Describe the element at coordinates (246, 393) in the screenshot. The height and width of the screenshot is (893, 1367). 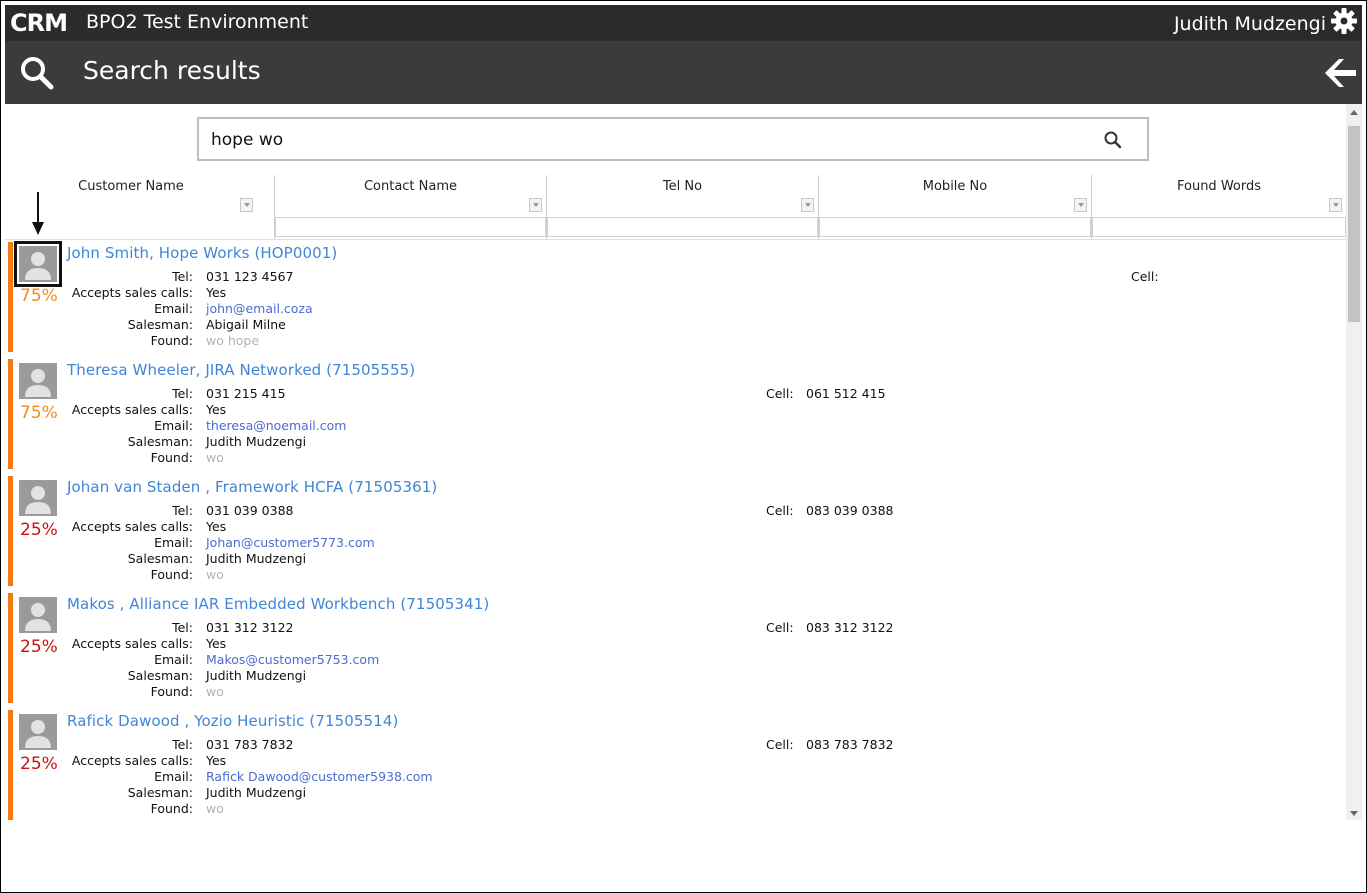
I see `tel-value: 031 215 415` at that location.